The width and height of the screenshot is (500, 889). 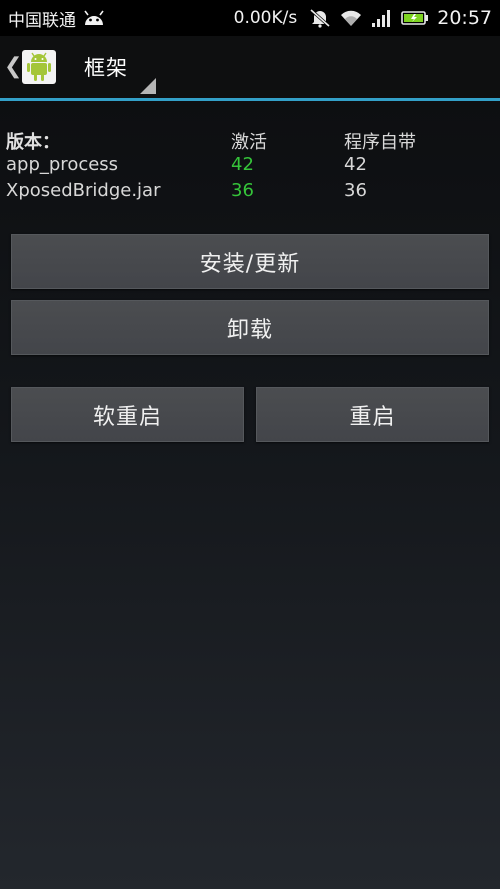 What do you see at coordinates (106, 67) in the screenshot?
I see `page-title: 框架` at bounding box center [106, 67].